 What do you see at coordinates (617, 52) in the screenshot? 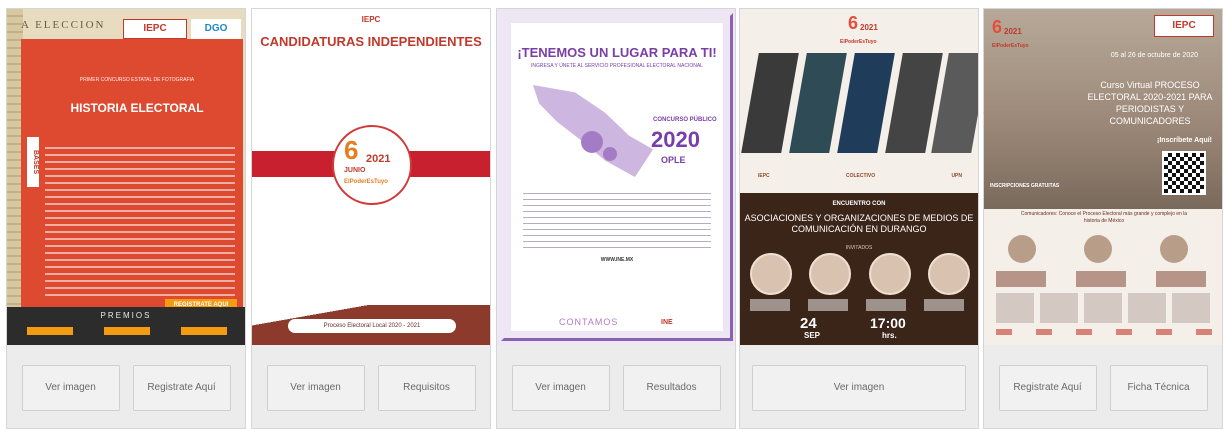
I see `poster-title: ¡TENEMOS UN LUGAR PARA TI!` at bounding box center [617, 52].